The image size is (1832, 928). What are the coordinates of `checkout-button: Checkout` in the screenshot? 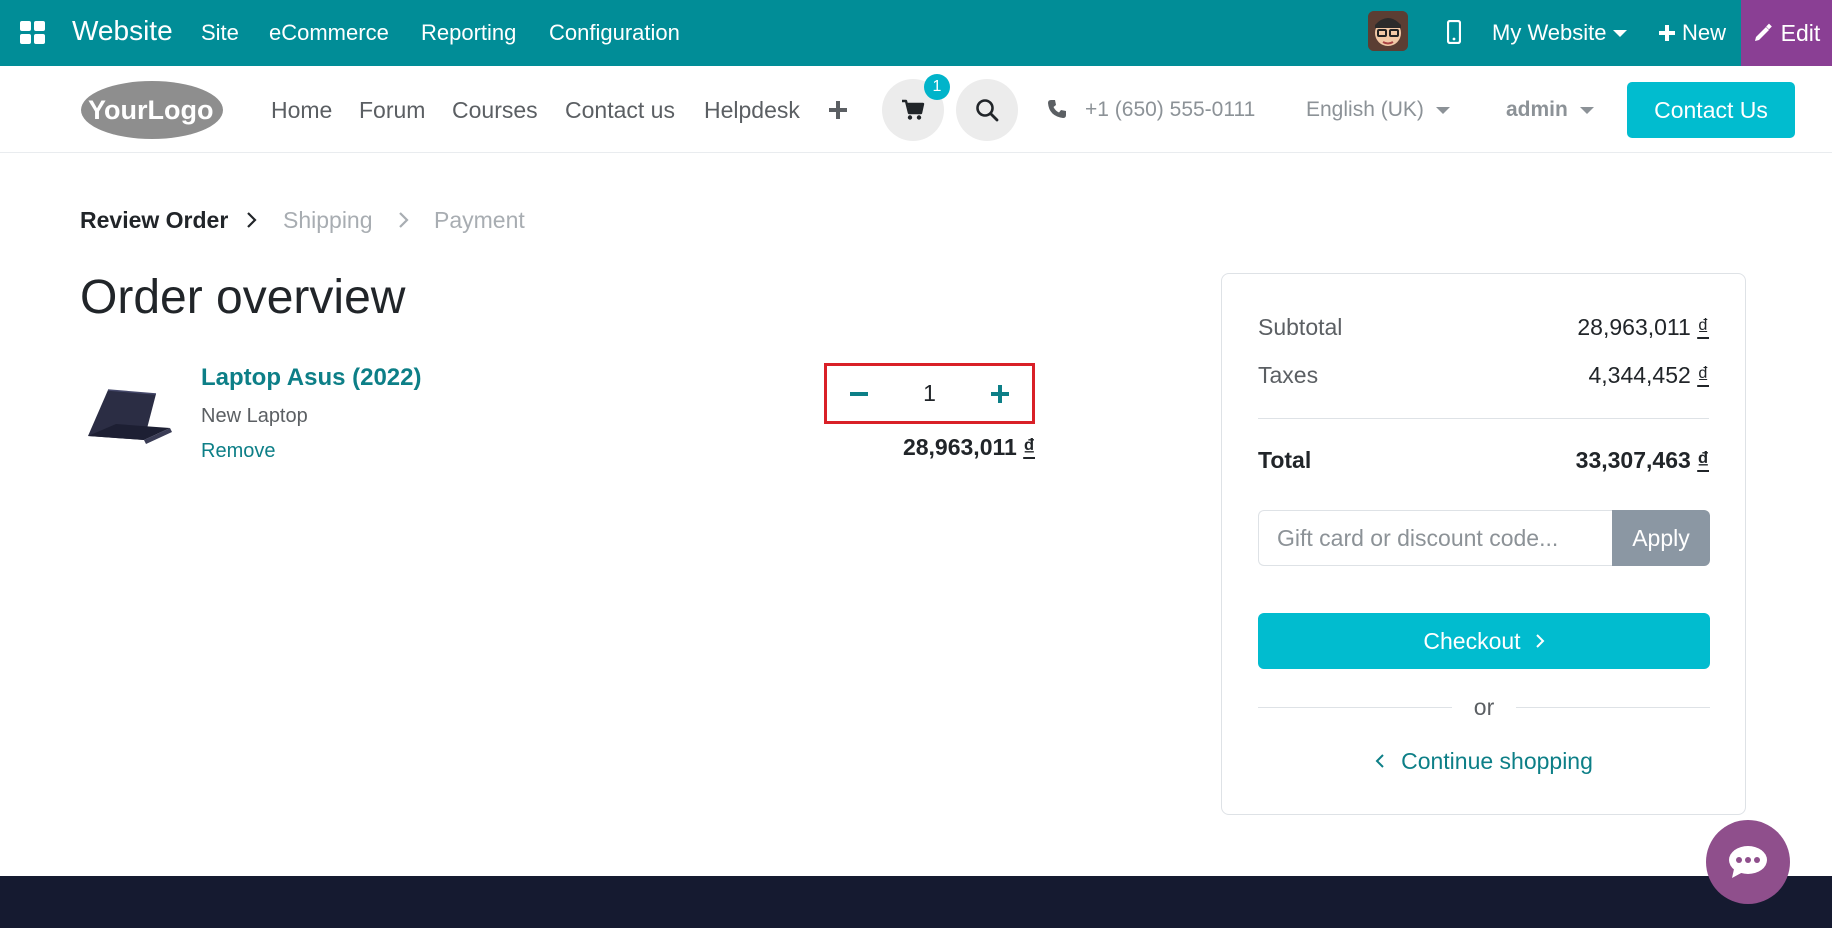 It's located at (1484, 641).